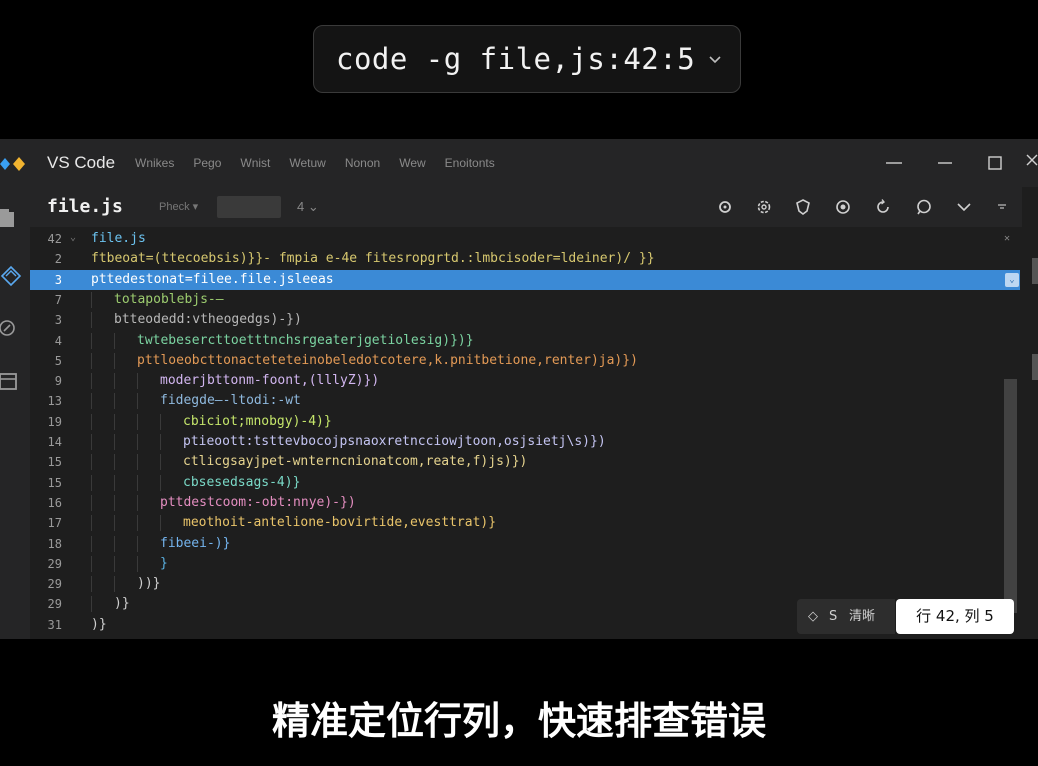  Describe the element at coordinates (85, 206) in the screenshot. I see `tab-file-js: file.js` at that location.